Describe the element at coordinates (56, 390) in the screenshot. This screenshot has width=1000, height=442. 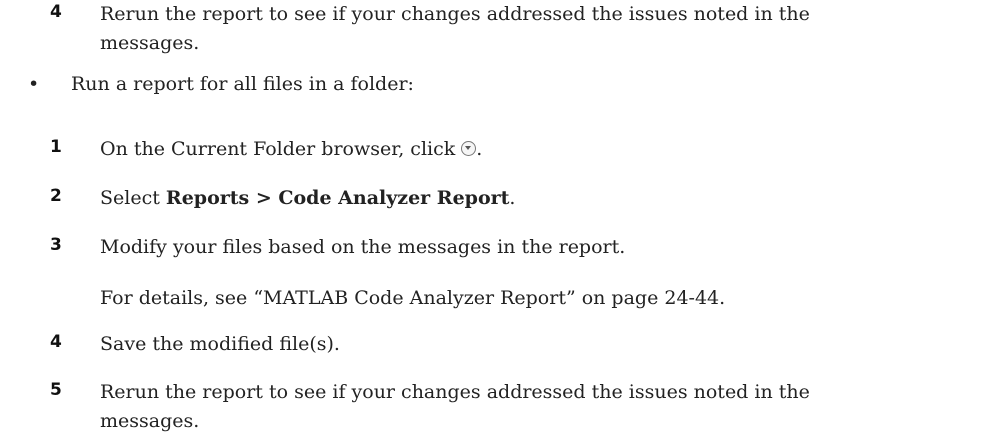
I see `step-number: 5` at that location.